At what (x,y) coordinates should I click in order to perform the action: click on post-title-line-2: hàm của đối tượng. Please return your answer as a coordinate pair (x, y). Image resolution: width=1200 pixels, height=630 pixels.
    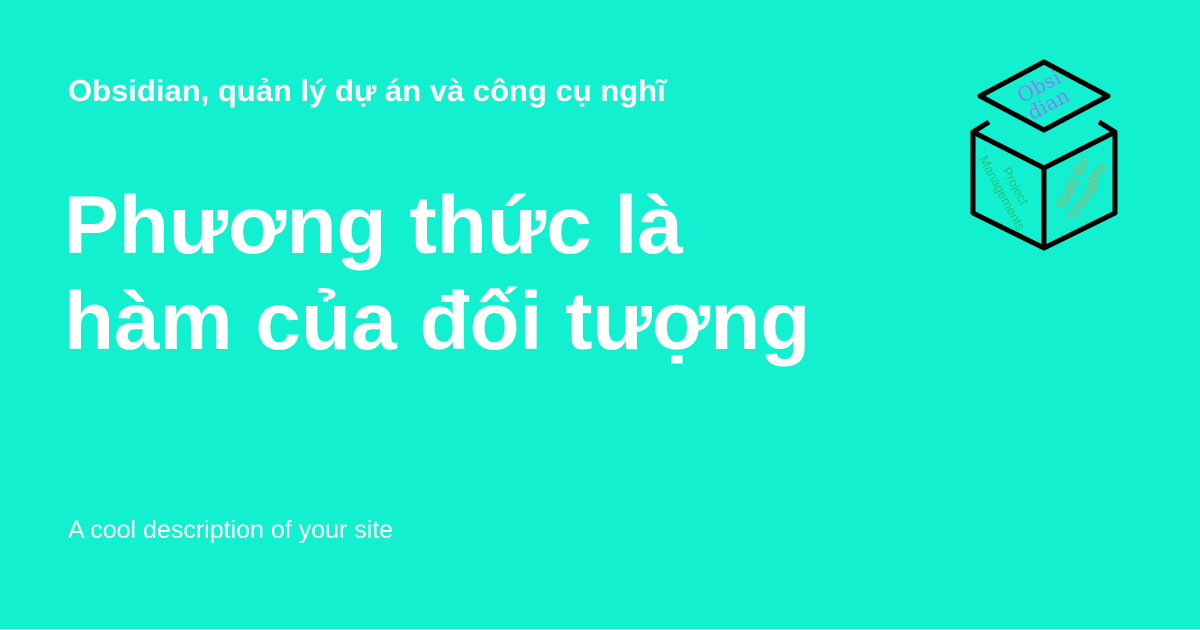
    Looking at the image, I should click on (437, 321).